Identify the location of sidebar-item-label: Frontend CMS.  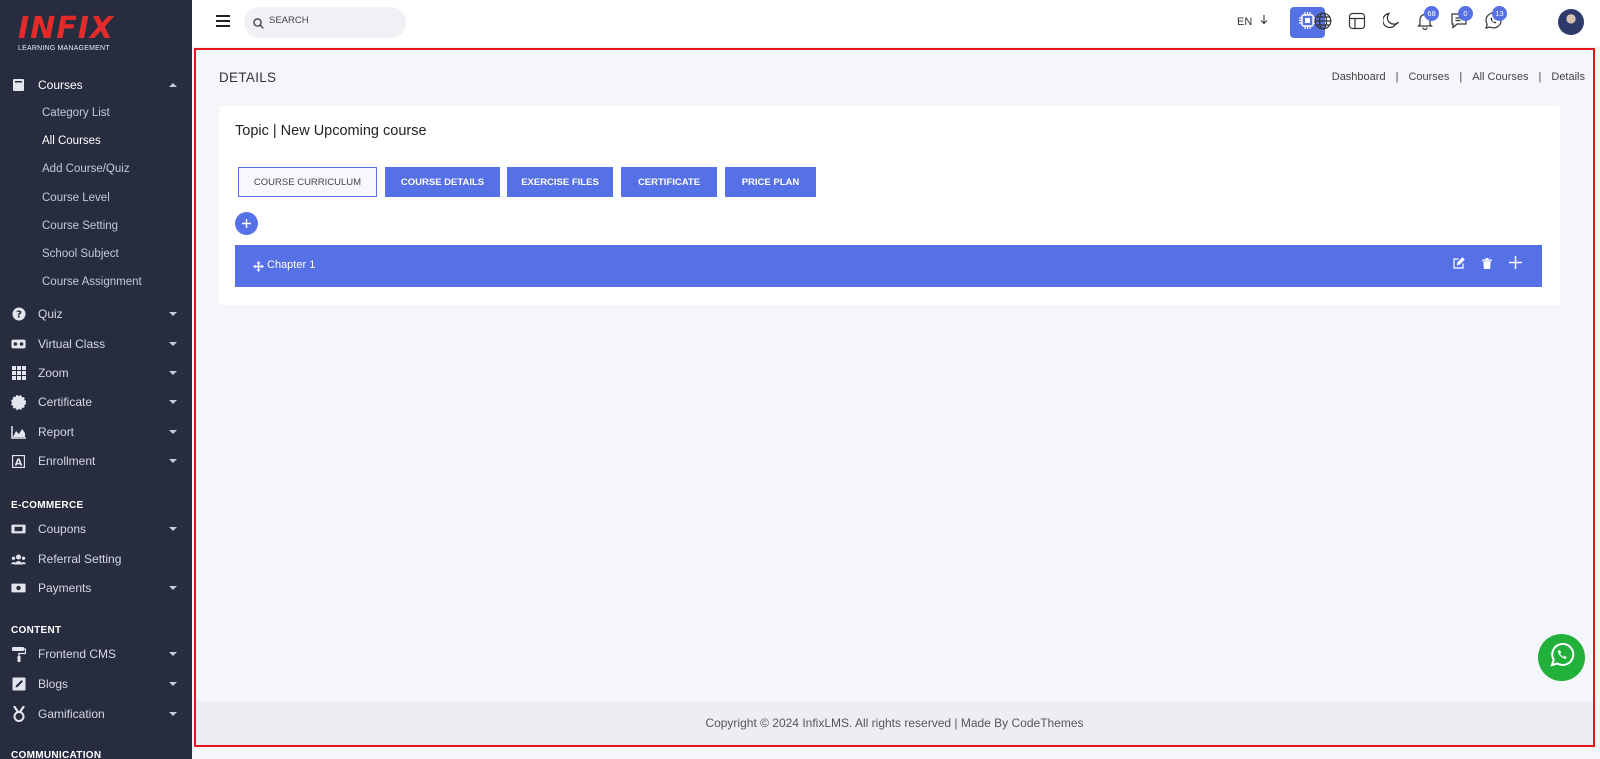
(77, 654).